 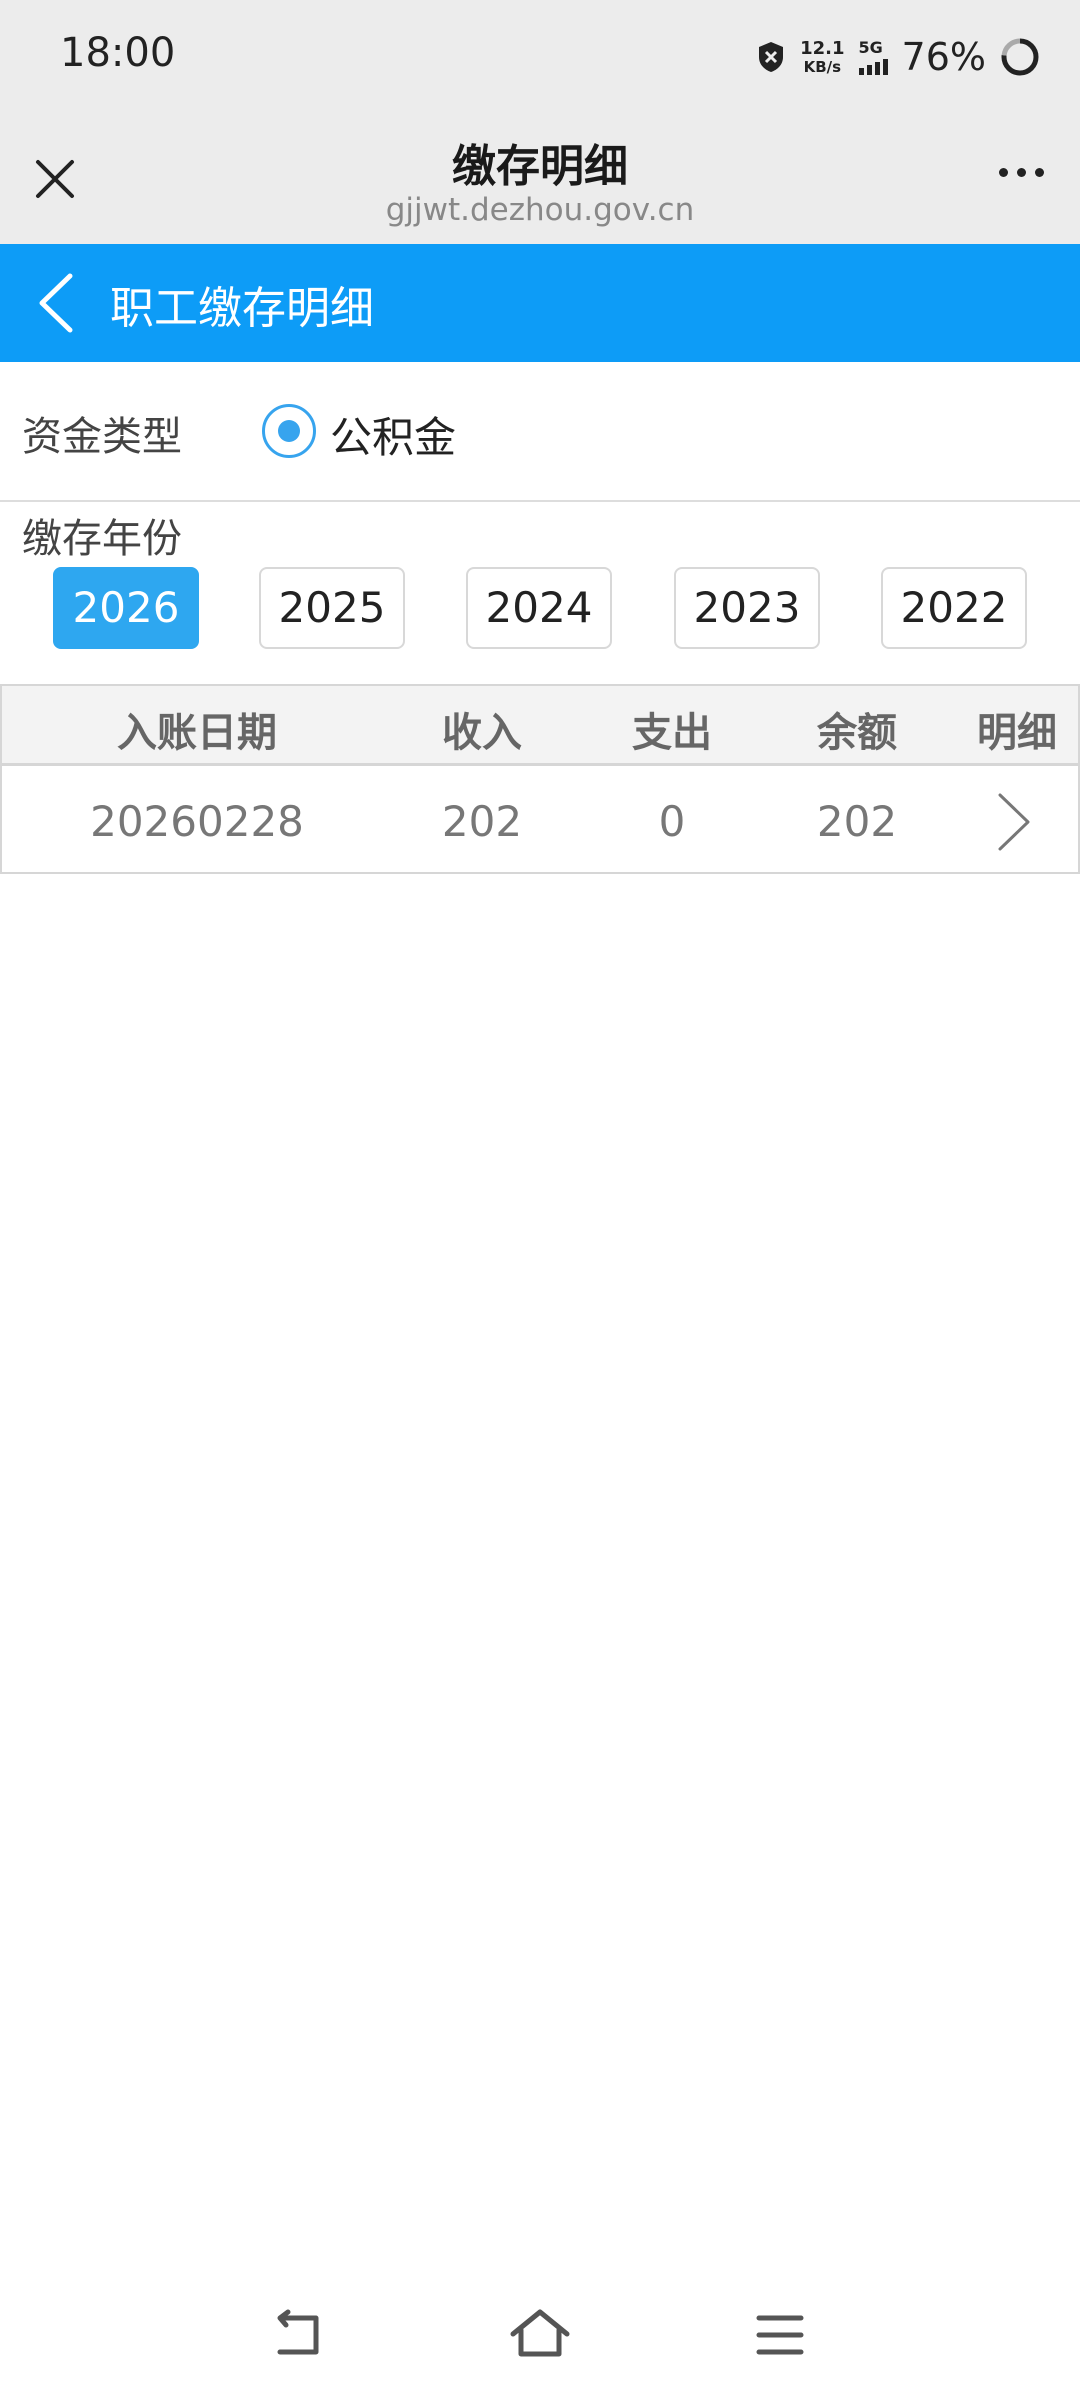 I want to click on app-header: 职工缴存明细, so click(x=540, y=303).